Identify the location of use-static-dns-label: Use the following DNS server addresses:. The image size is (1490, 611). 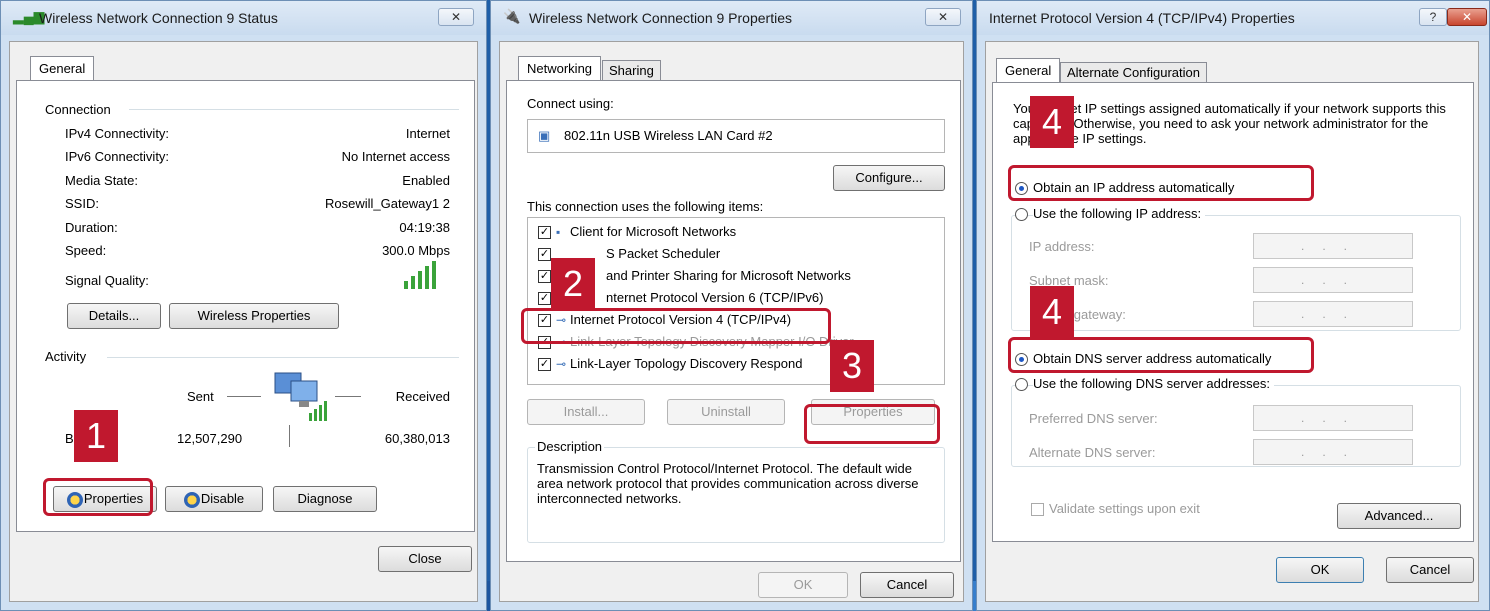
(1153, 383).